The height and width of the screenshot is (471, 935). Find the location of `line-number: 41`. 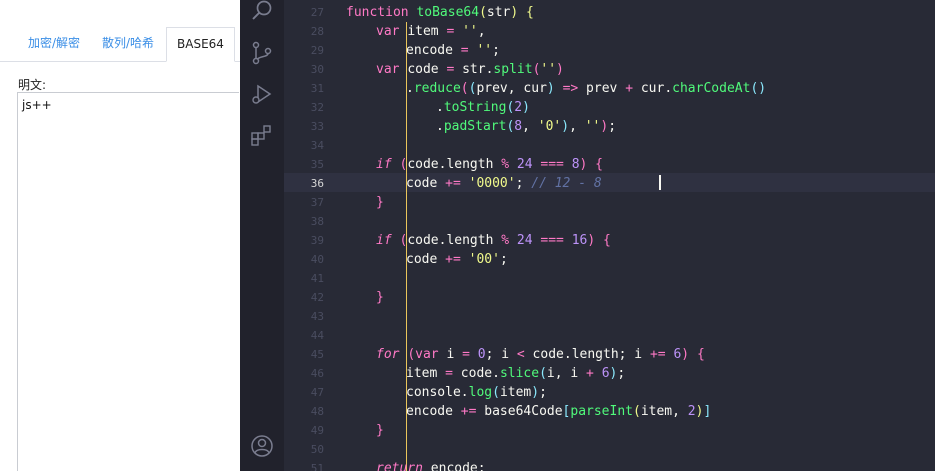

line-number: 41 is located at coordinates (317, 278).